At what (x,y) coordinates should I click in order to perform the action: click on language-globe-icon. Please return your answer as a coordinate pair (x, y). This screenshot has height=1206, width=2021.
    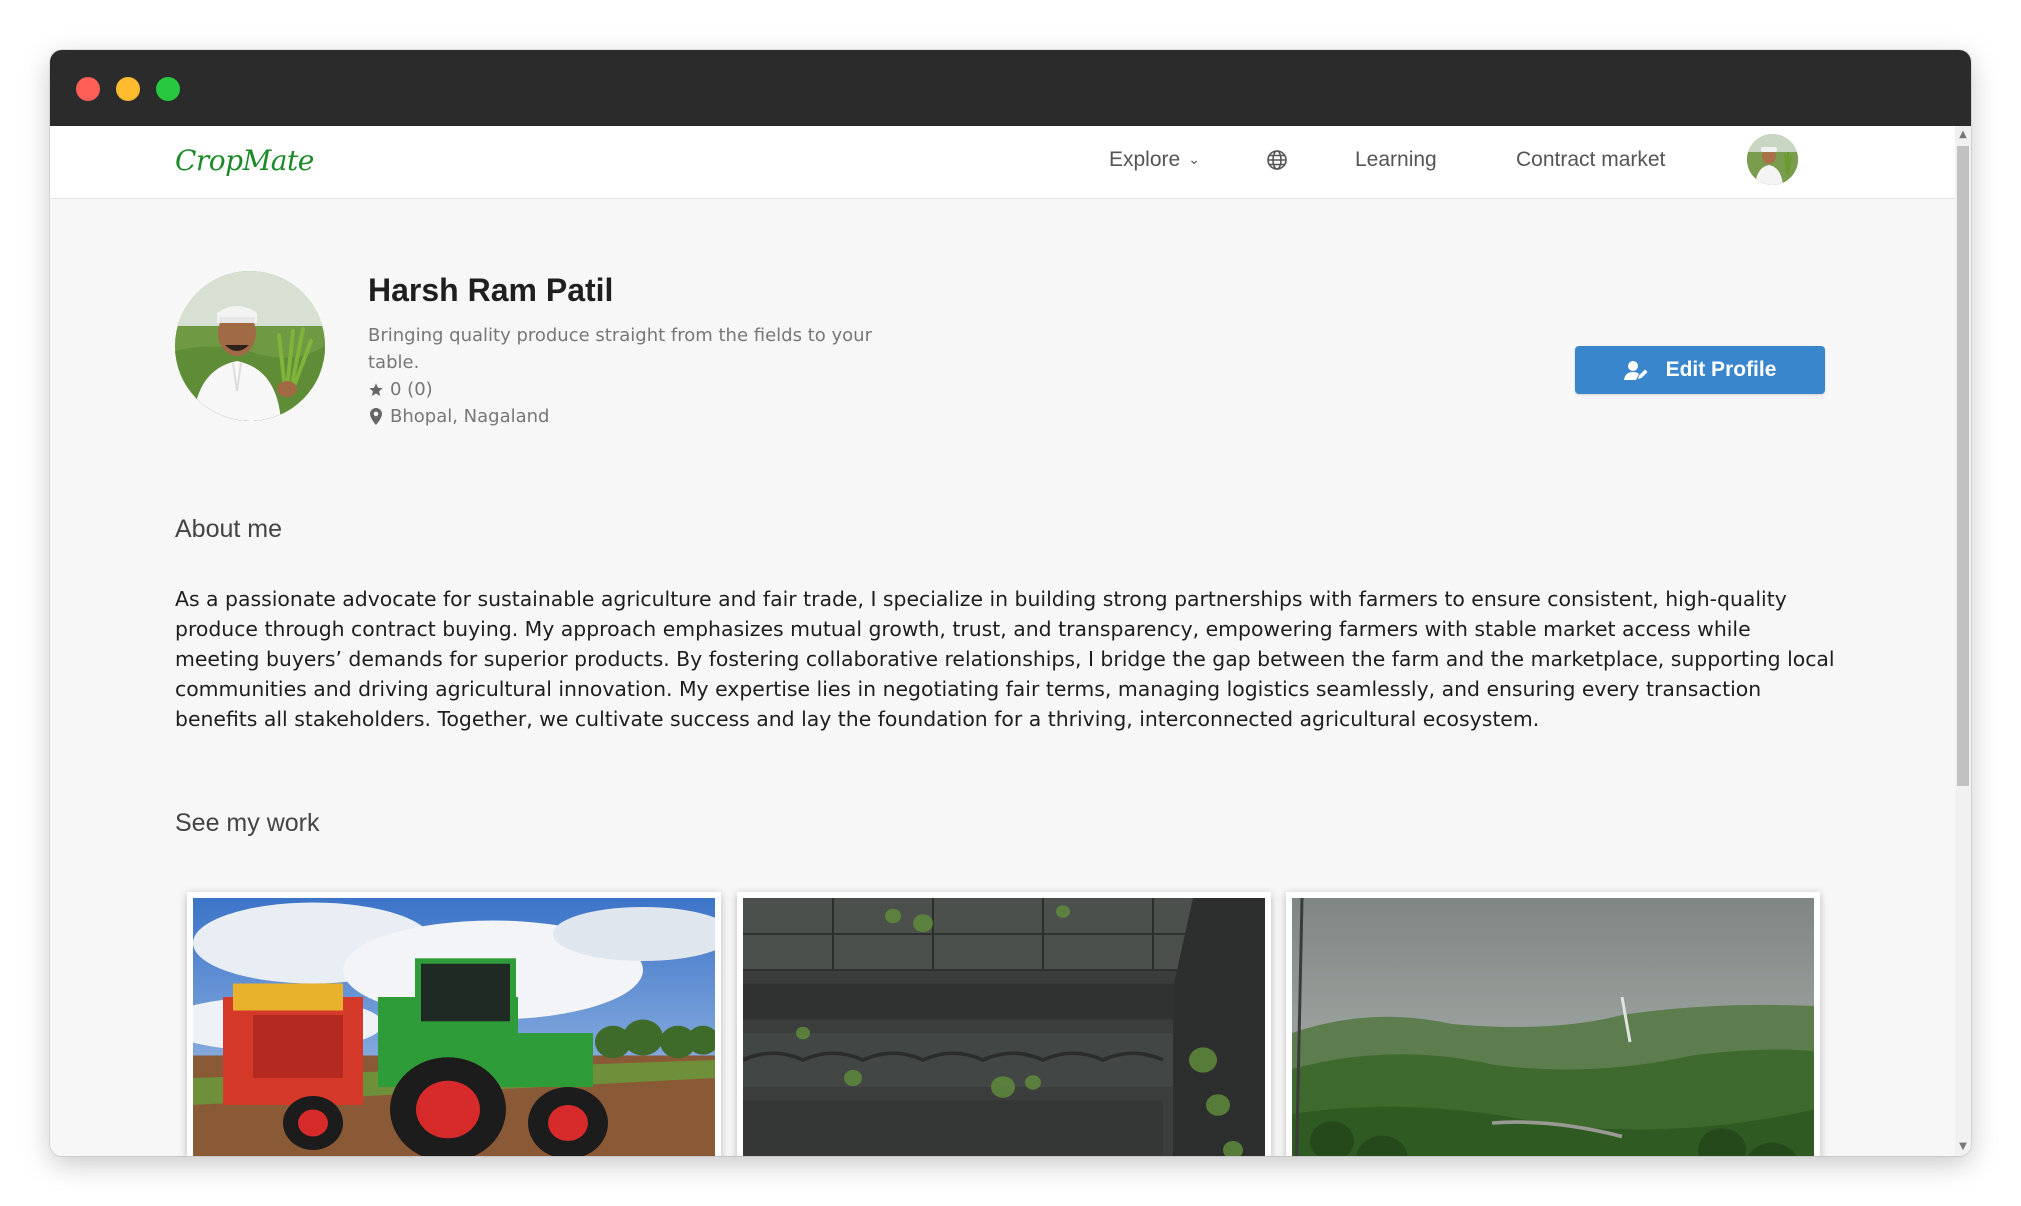
    Looking at the image, I should click on (1277, 160).